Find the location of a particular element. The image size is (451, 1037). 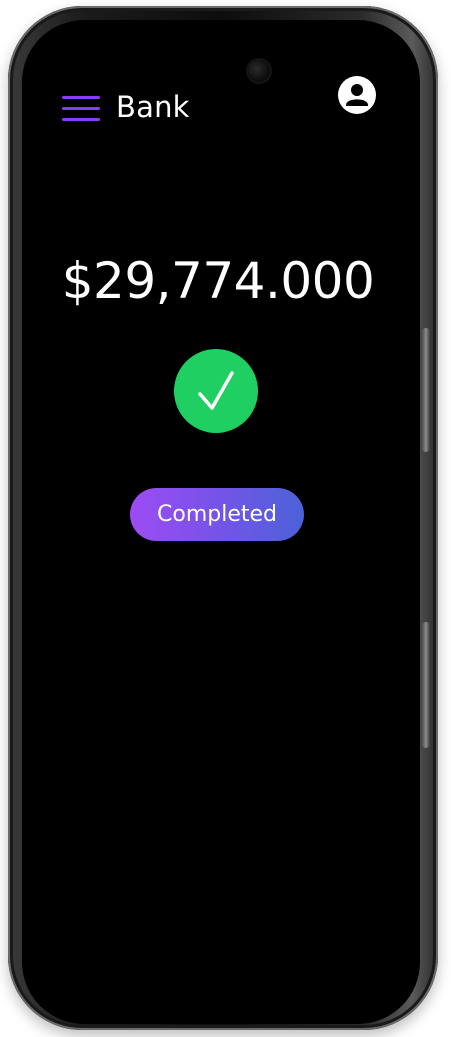

transaction-amount: $29,774.000 is located at coordinates (218, 281).